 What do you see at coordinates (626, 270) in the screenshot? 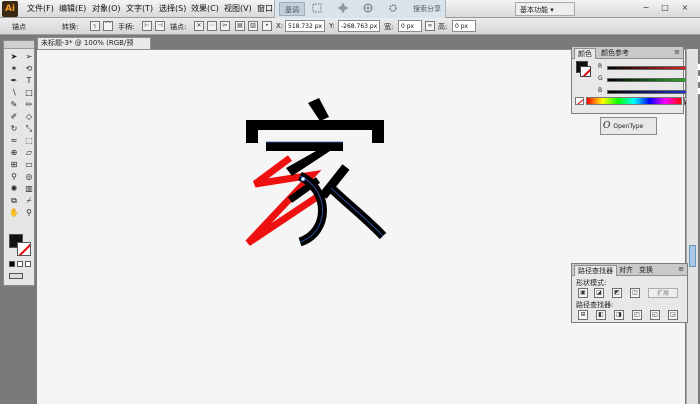
I see `tab-align: 对齐` at bounding box center [626, 270].